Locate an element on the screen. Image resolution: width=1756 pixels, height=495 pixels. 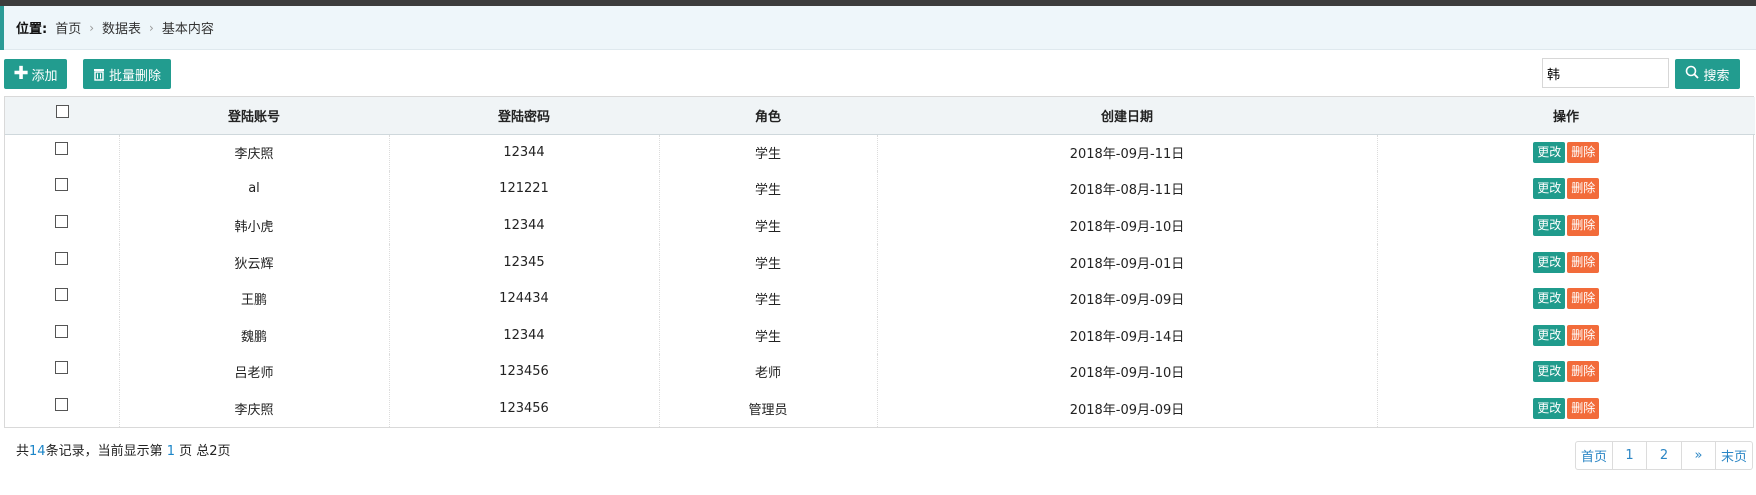
table-row: 吕老师 123456 老师 2018年-09月-10日 更改 删除 is located at coordinates (880, 372).